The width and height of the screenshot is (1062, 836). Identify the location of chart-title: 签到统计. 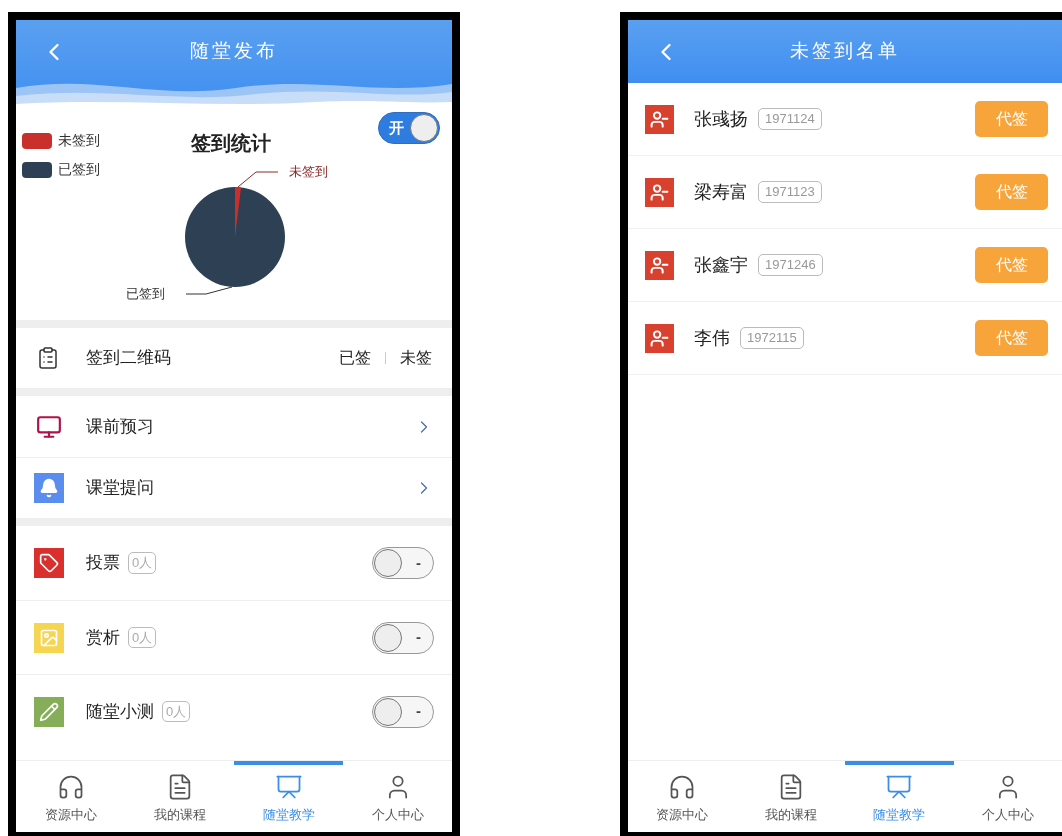
(231, 143).